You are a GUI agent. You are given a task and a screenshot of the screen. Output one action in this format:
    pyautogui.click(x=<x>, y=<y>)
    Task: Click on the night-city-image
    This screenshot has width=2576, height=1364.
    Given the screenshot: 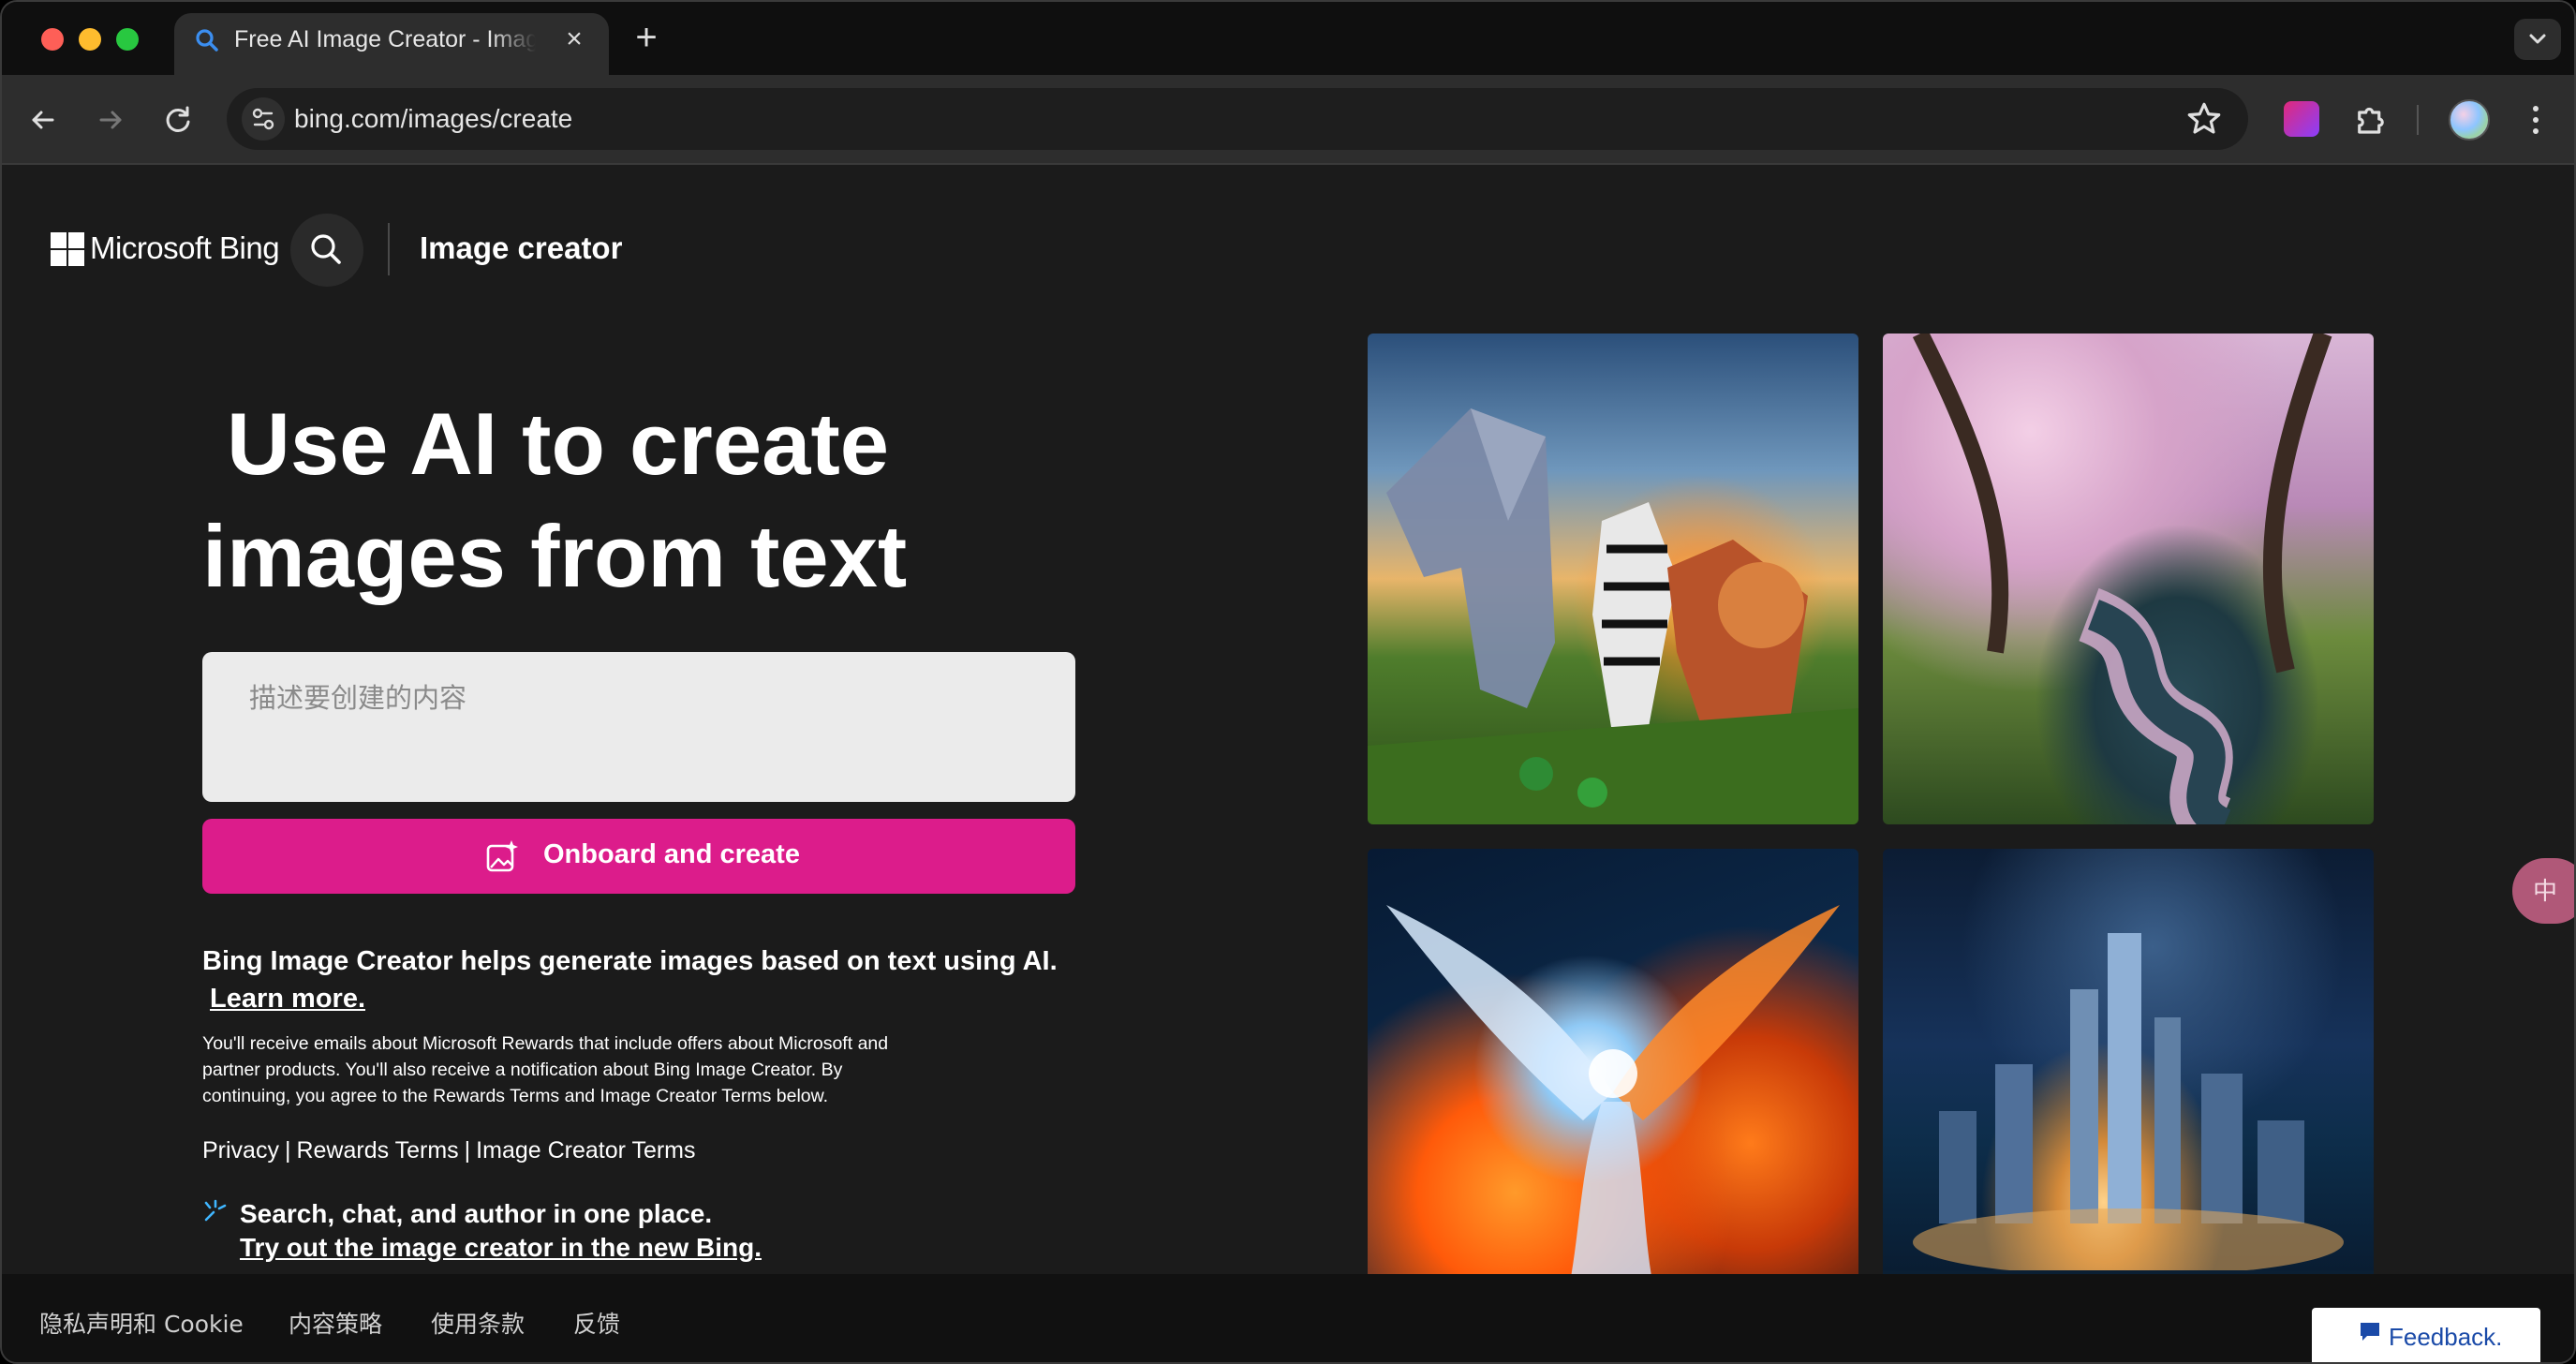 What is the action you would take?
    pyautogui.click(x=2128, y=1103)
    